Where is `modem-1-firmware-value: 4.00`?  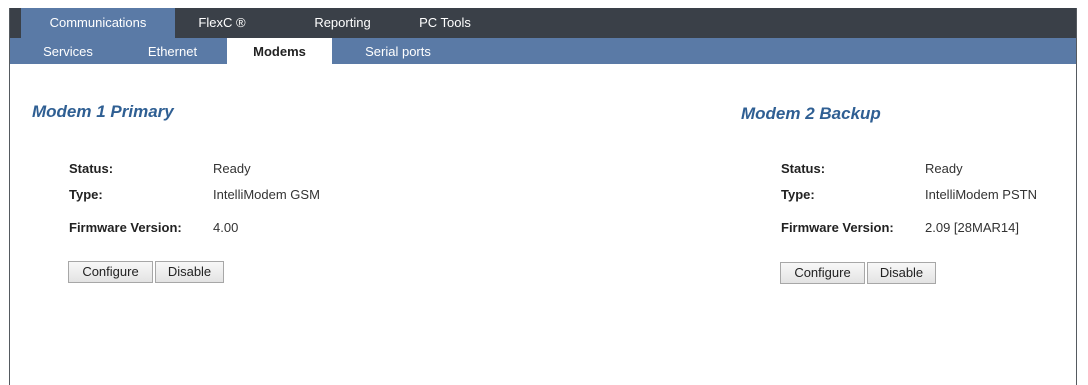 modem-1-firmware-value: 4.00 is located at coordinates (226, 227).